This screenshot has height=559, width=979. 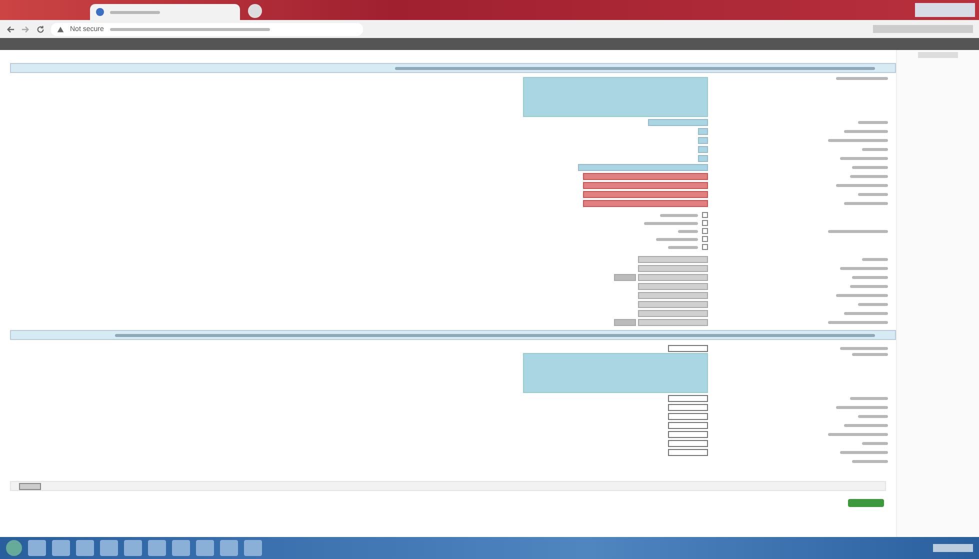 What do you see at coordinates (255, 11) in the screenshot?
I see `new-tab-icon` at bounding box center [255, 11].